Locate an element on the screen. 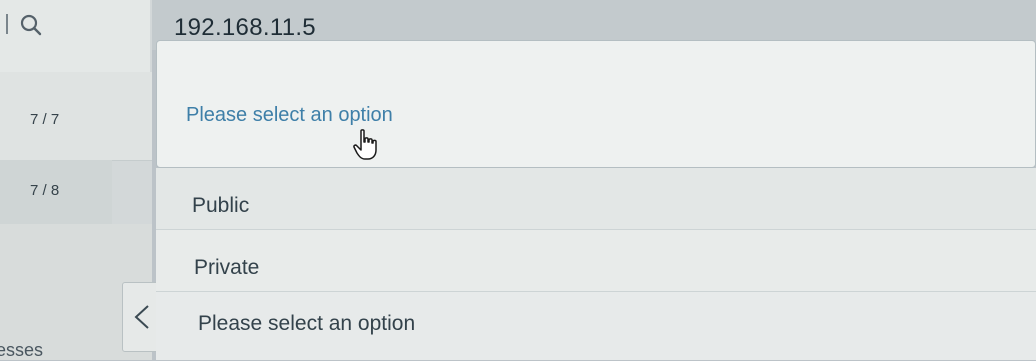  list-row is located at coordinates (76, 116).